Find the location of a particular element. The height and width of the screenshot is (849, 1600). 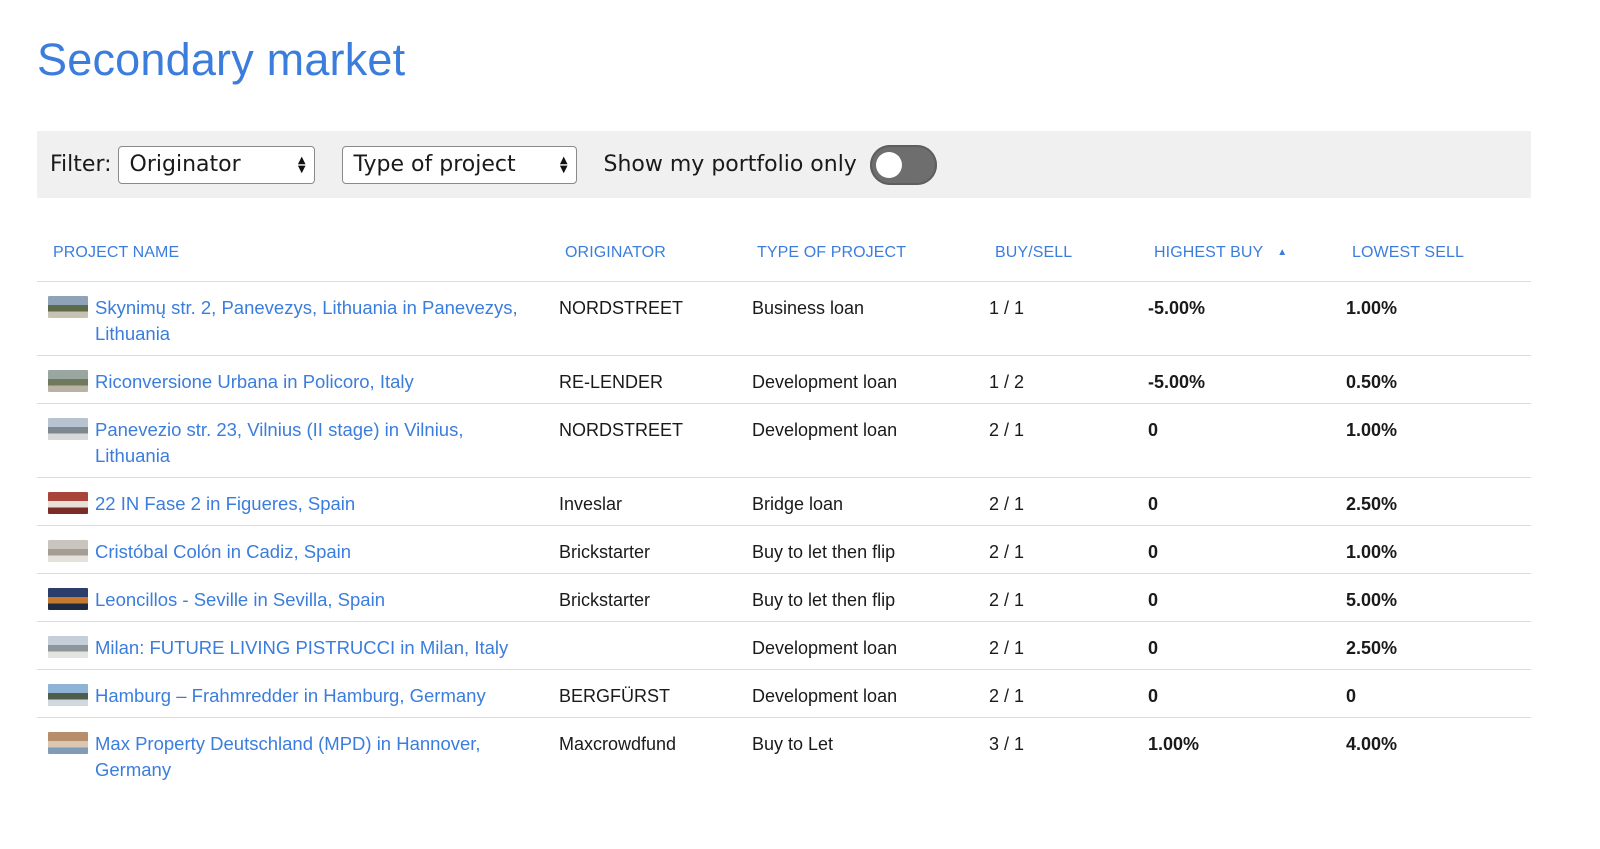

highest-buy-cell: 1.00% is located at coordinates (1174, 744).